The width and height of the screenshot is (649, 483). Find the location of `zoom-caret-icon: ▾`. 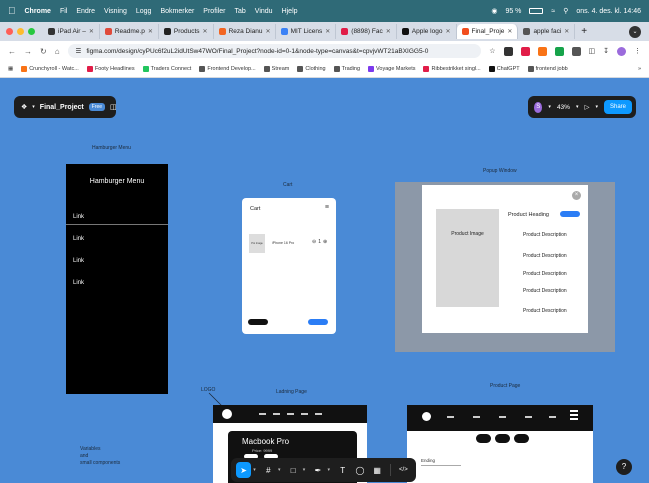

zoom-caret-icon: ▾ is located at coordinates (577, 107).